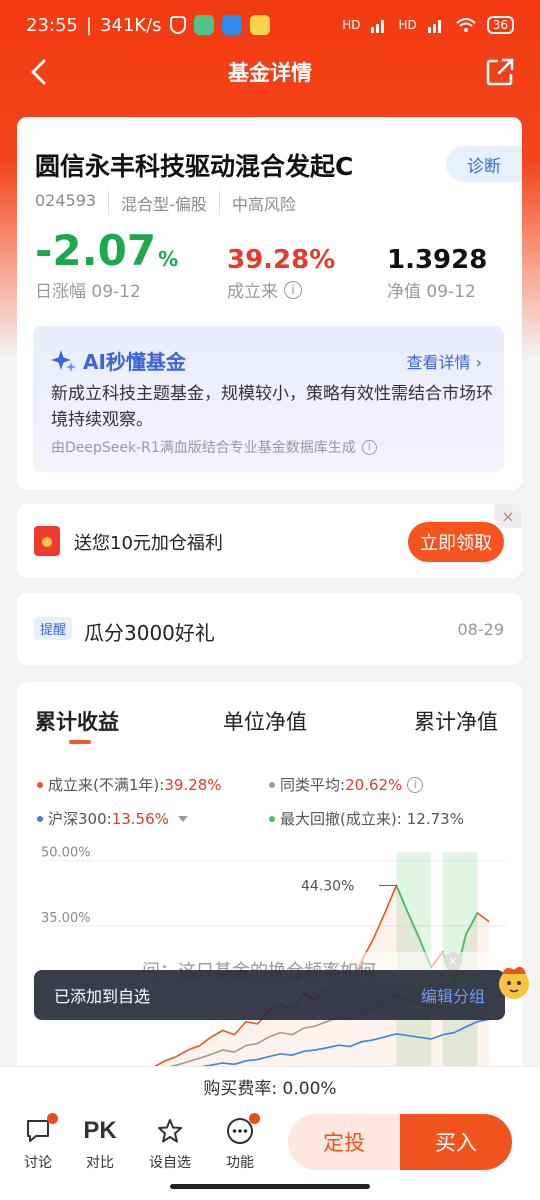 The width and height of the screenshot is (540, 1200). Describe the element at coordinates (63, 360) in the screenshot. I see `sparkle-icon` at that location.